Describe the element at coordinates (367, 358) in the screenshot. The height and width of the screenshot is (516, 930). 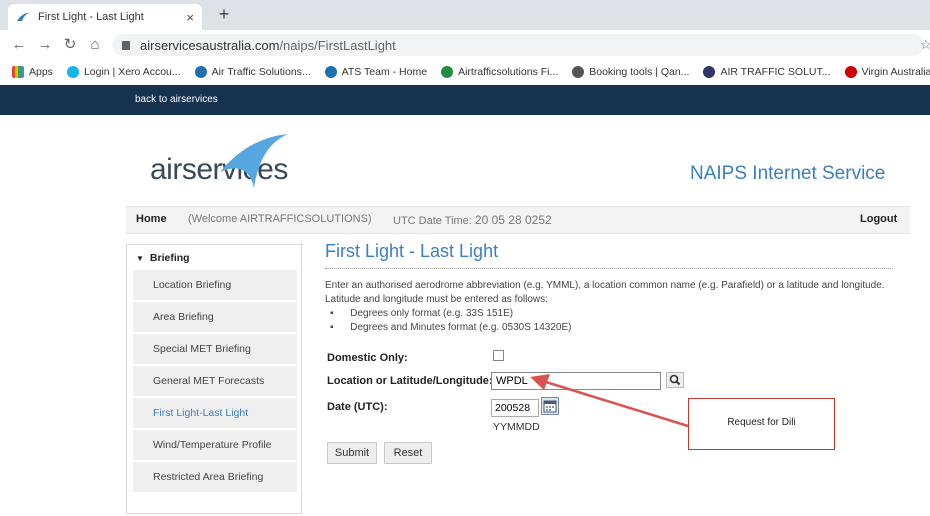
I see `domestic-only-label: Domestic Only:` at that location.